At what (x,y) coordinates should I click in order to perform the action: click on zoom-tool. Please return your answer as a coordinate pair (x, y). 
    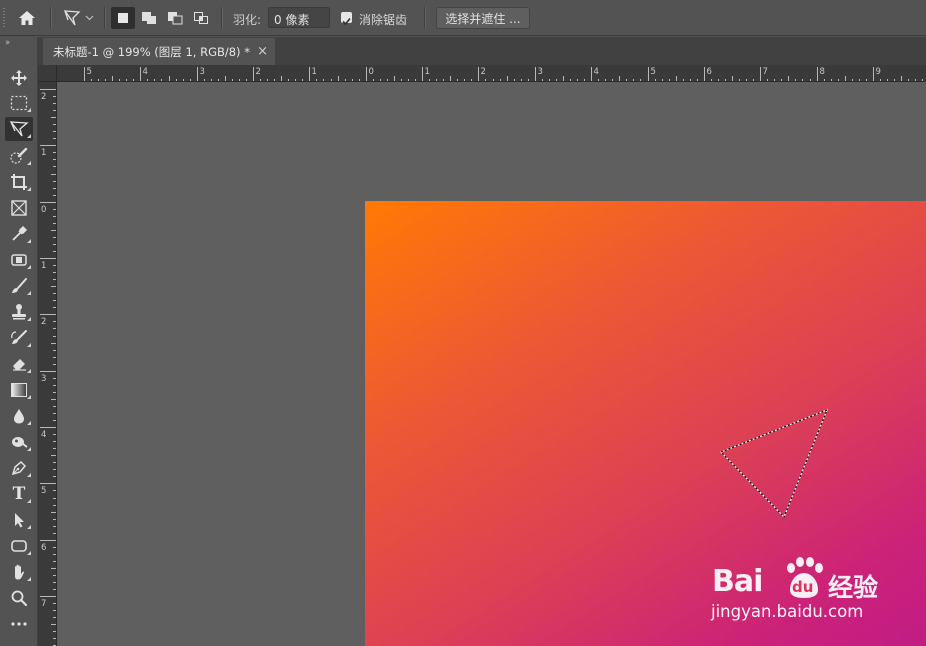
    Looking at the image, I should click on (19, 598).